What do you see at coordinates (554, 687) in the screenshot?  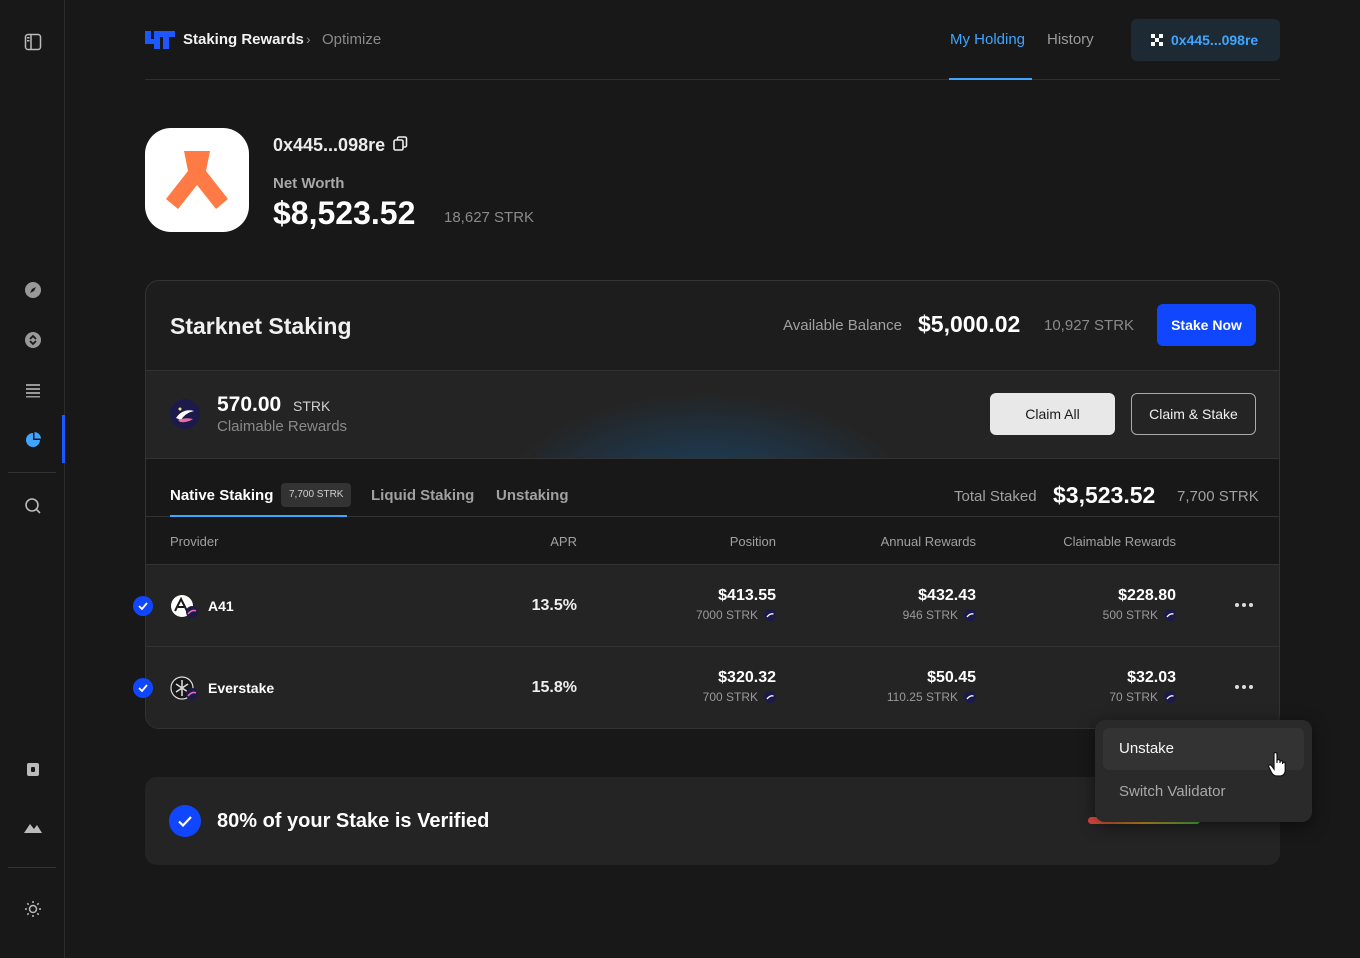 I see `apr-value: 15.8%` at bounding box center [554, 687].